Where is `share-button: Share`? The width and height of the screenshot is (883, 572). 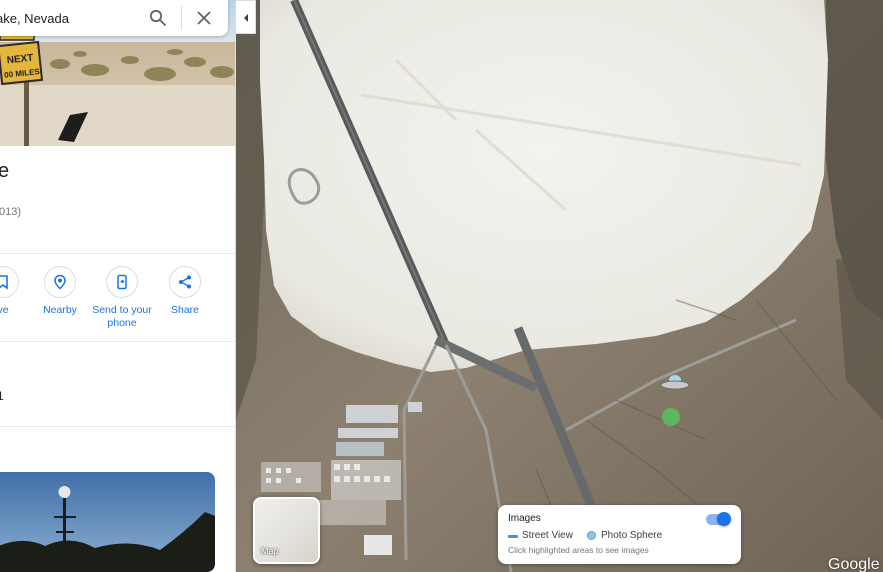
share-button: Share is located at coordinates (185, 291).